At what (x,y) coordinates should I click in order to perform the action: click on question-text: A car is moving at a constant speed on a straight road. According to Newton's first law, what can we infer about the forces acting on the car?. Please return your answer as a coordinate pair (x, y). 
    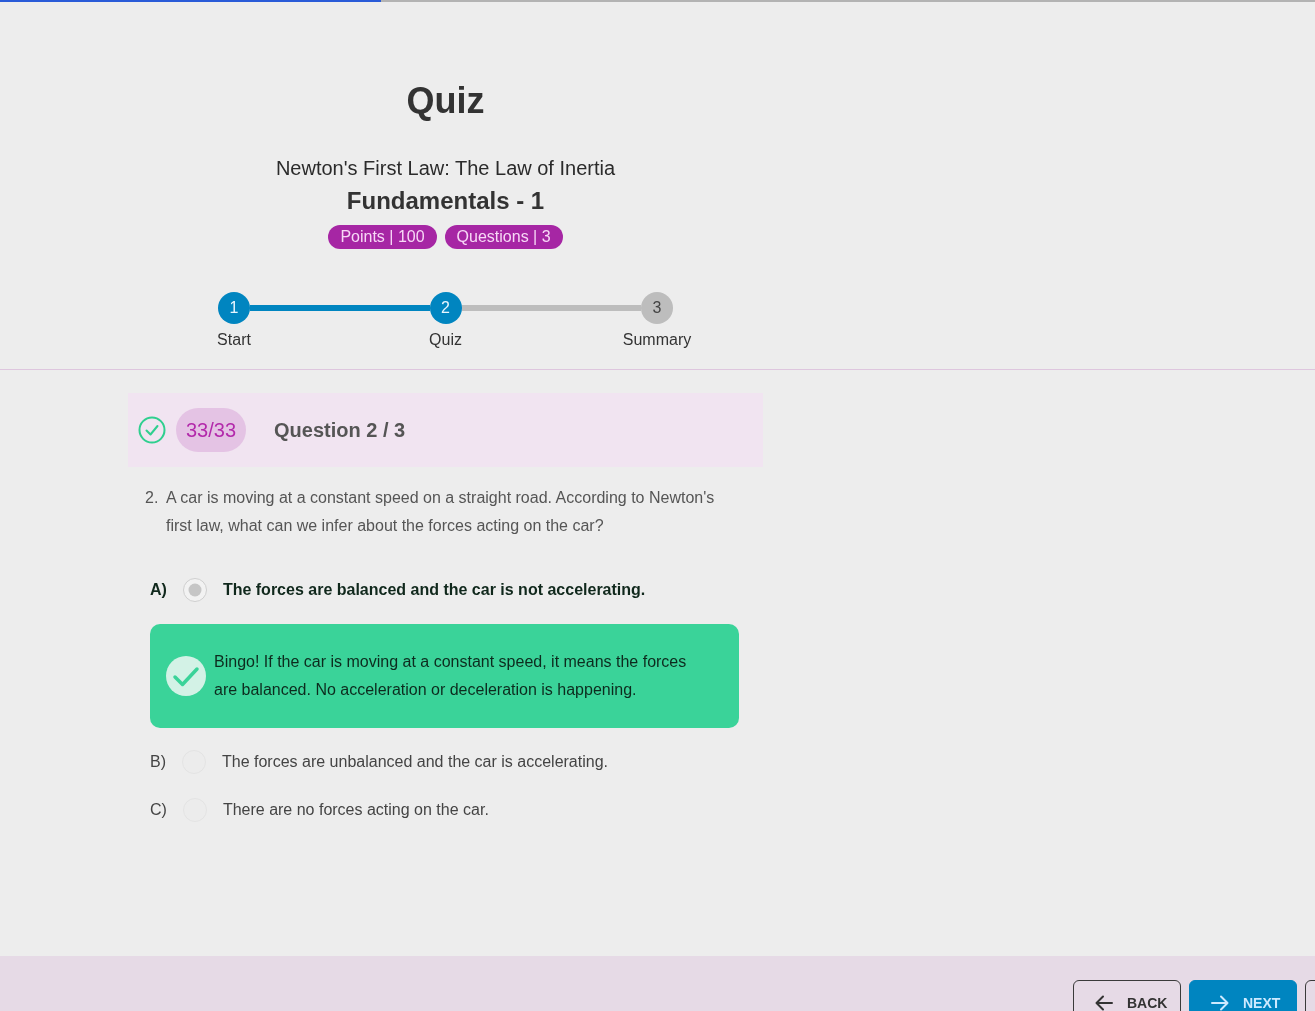
    Looking at the image, I should click on (441, 512).